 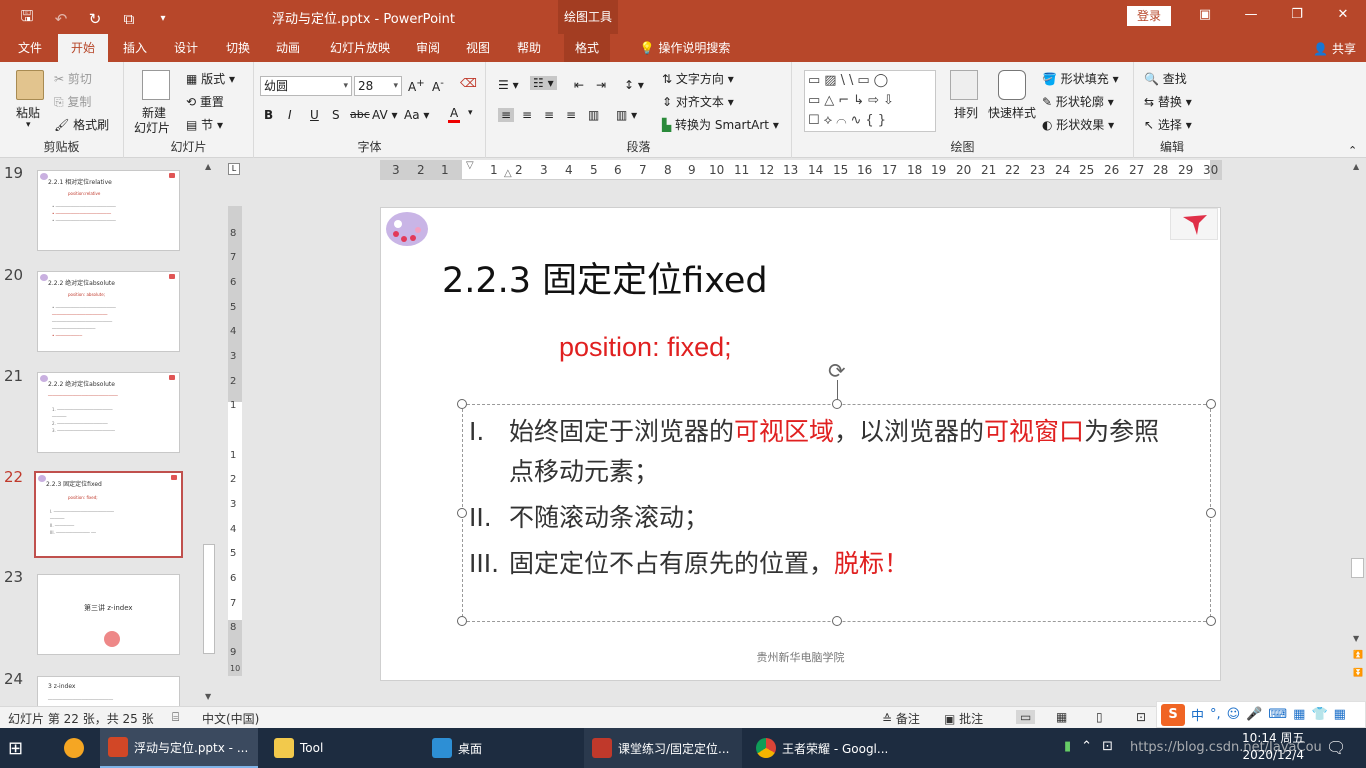 I want to click on ime-toolbar: S 中 °, ☺ 🎤 ⌨ ▦ 👕 ▦, so click(x=1261, y=714).